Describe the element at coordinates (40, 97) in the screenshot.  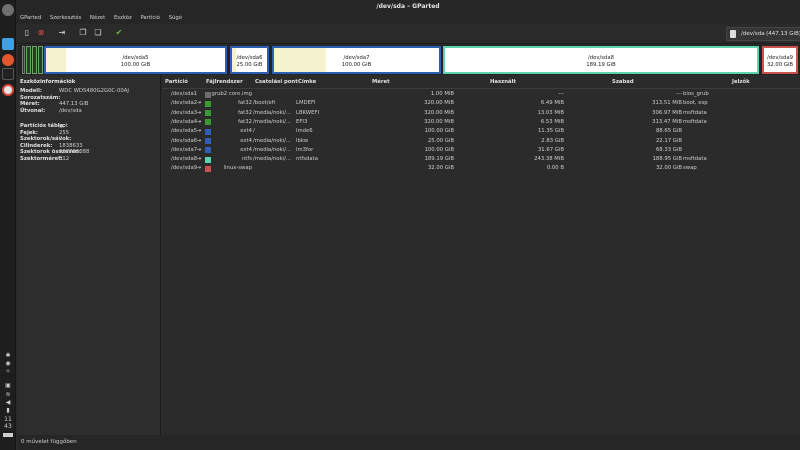
I see `info-key: Sorozatszám:` at that location.